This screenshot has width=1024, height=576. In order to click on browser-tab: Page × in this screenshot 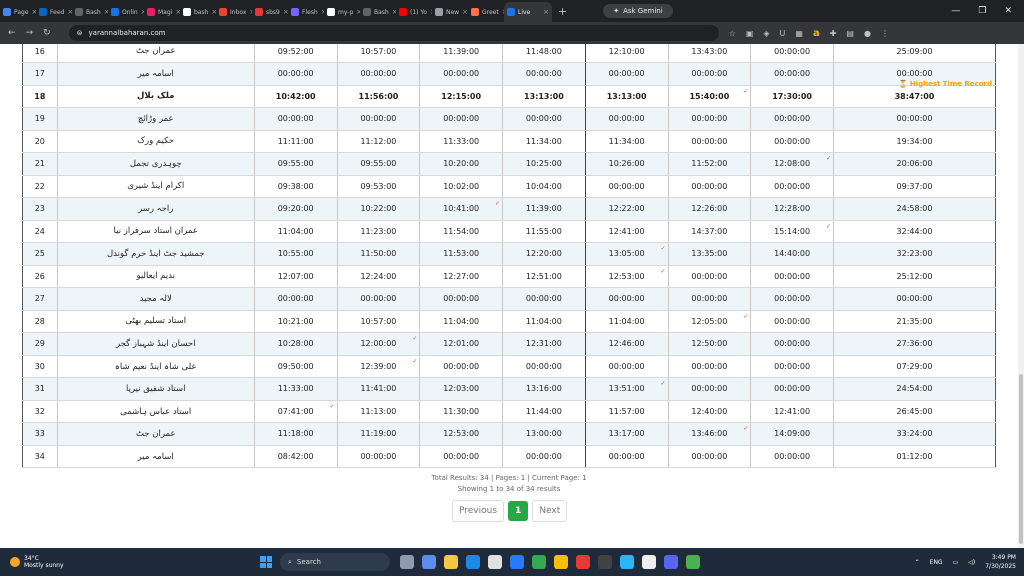, I will do `click(18, 12)`.